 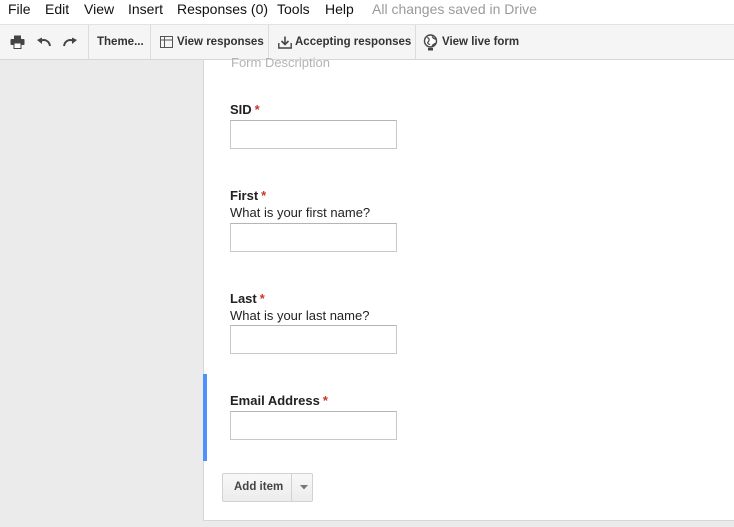 I want to click on menu-edit: Edit, so click(x=57, y=9).